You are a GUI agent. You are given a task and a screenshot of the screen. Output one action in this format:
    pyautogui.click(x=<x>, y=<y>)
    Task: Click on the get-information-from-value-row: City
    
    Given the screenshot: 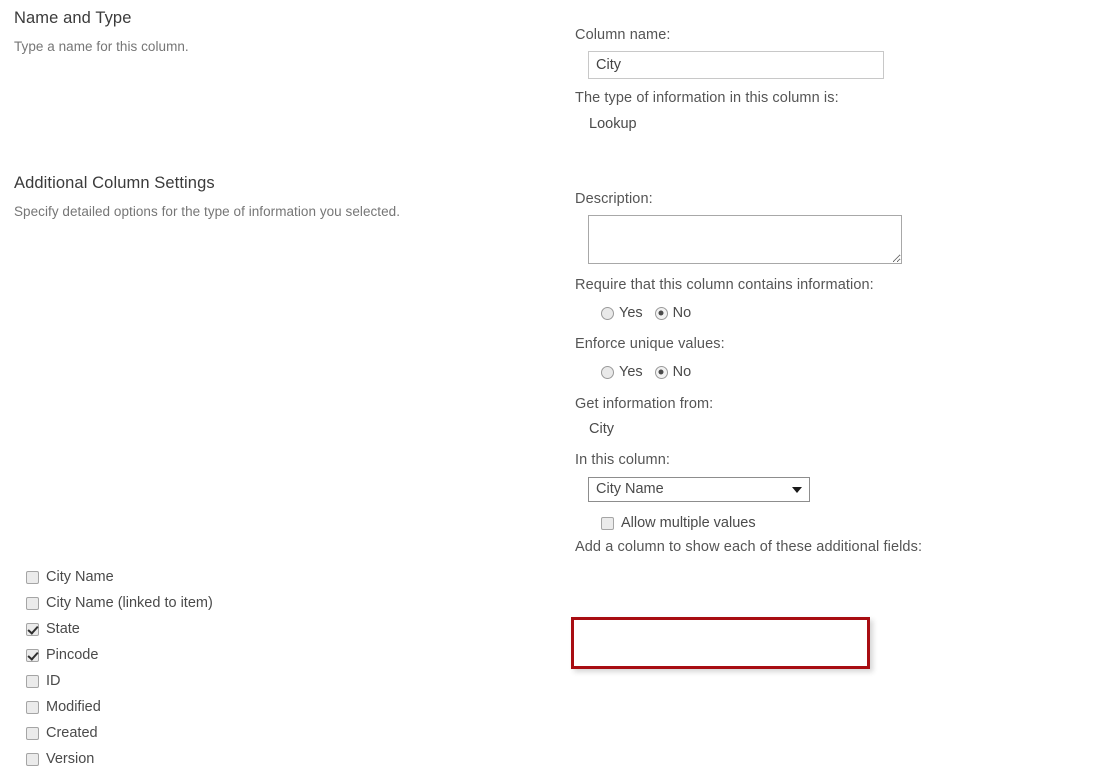 What is the action you would take?
    pyautogui.click(x=594, y=429)
    